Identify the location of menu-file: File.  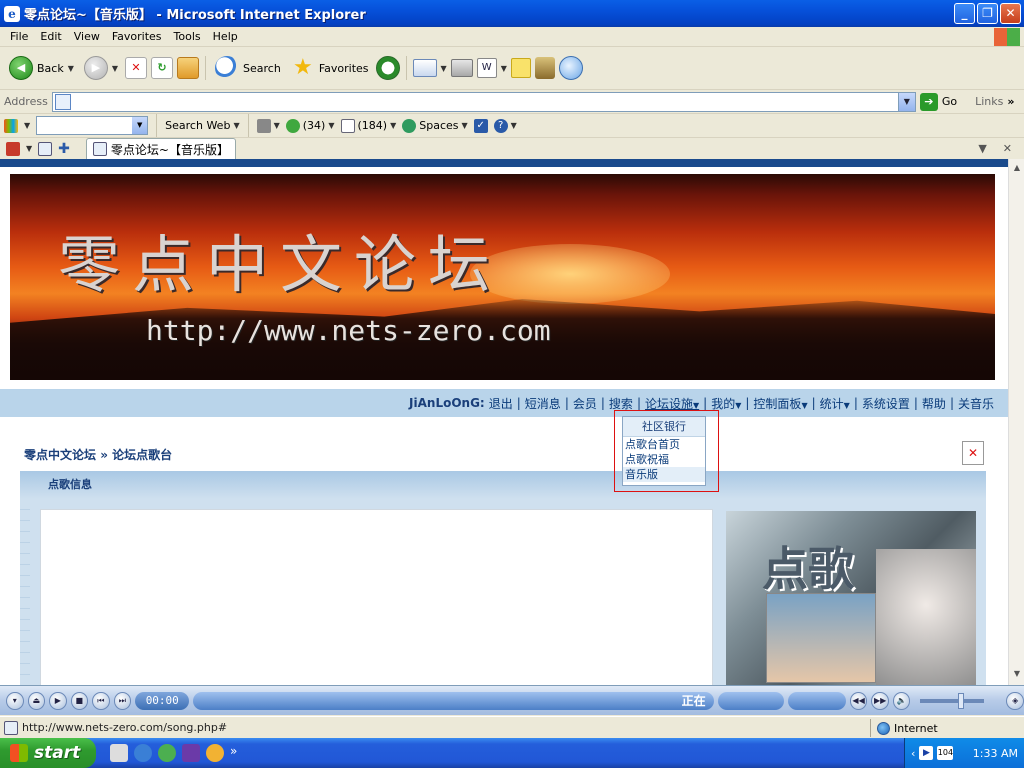
(19, 36).